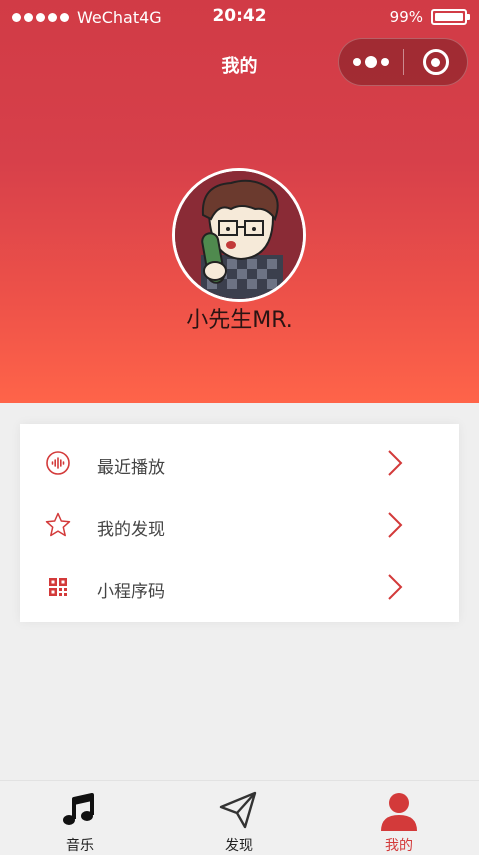 The image size is (479, 855). Describe the element at coordinates (406, 17) in the screenshot. I see `battery-percent: 99%` at that location.